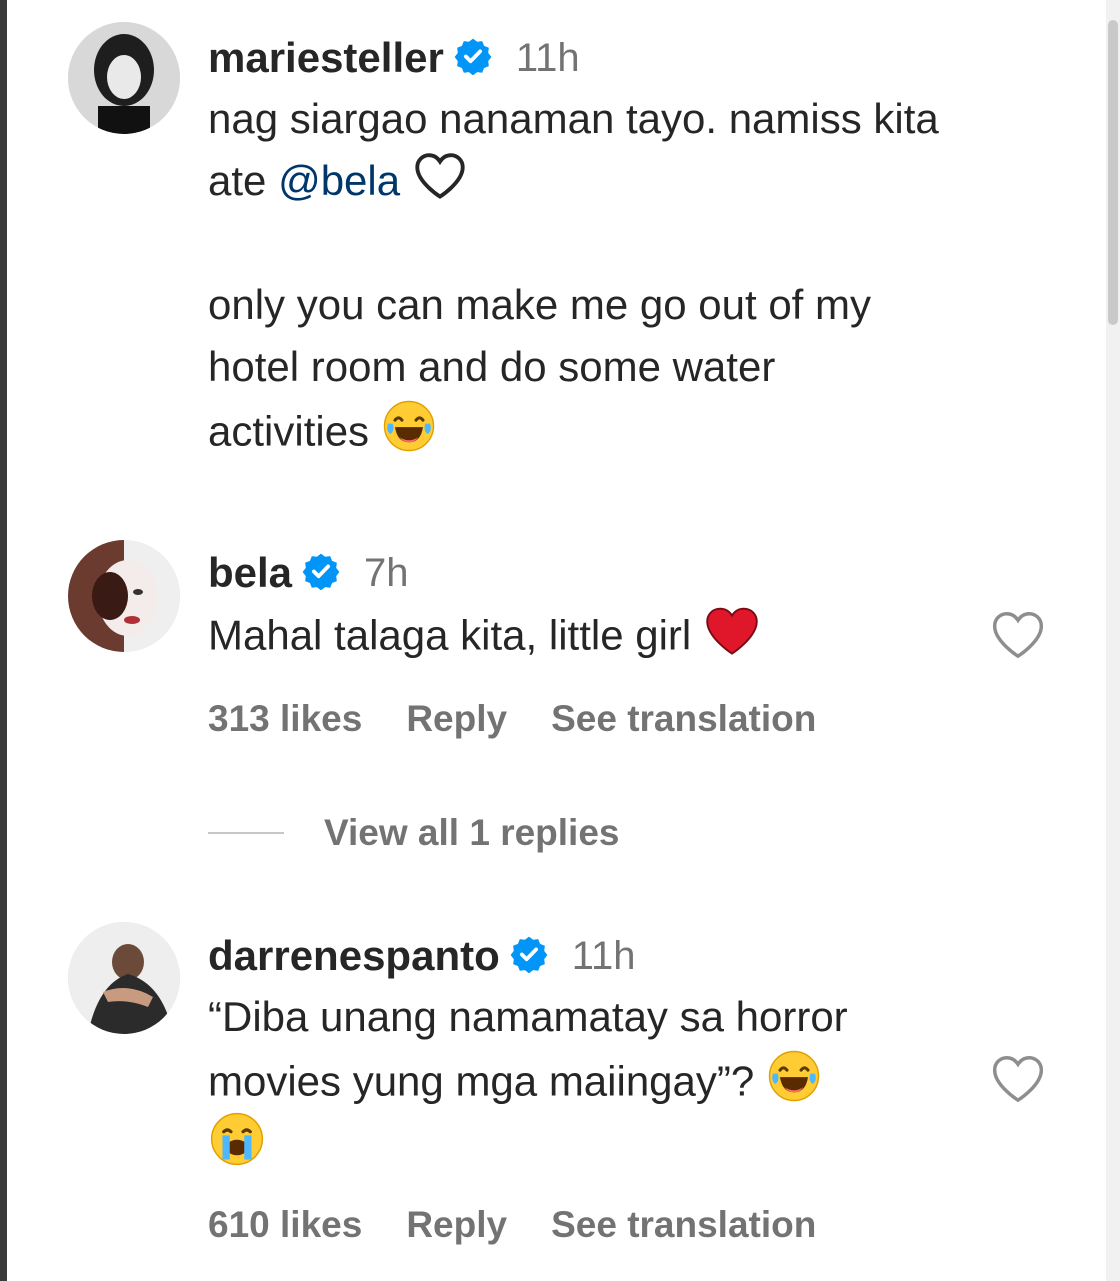  What do you see at coordinates (237, 180) in the screenshot?
I see `comment-text: ate` at bounding box center [237, 180].